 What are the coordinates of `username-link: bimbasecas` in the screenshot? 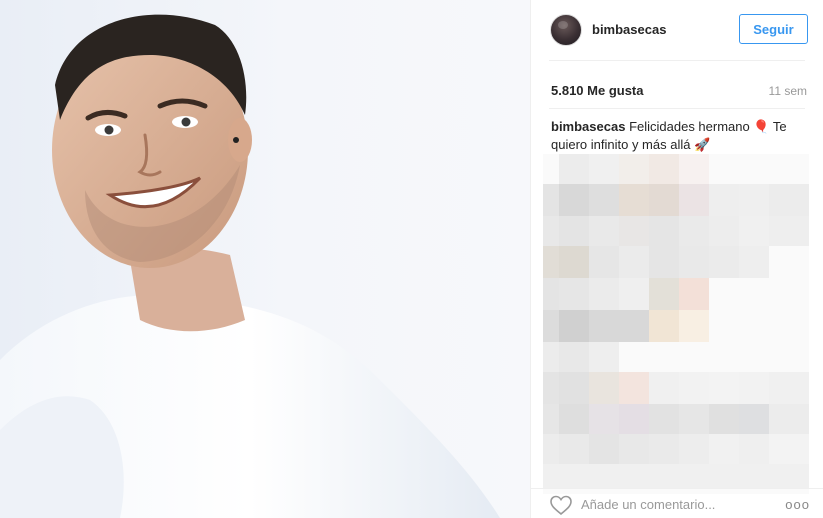 It's located at (629, 29).